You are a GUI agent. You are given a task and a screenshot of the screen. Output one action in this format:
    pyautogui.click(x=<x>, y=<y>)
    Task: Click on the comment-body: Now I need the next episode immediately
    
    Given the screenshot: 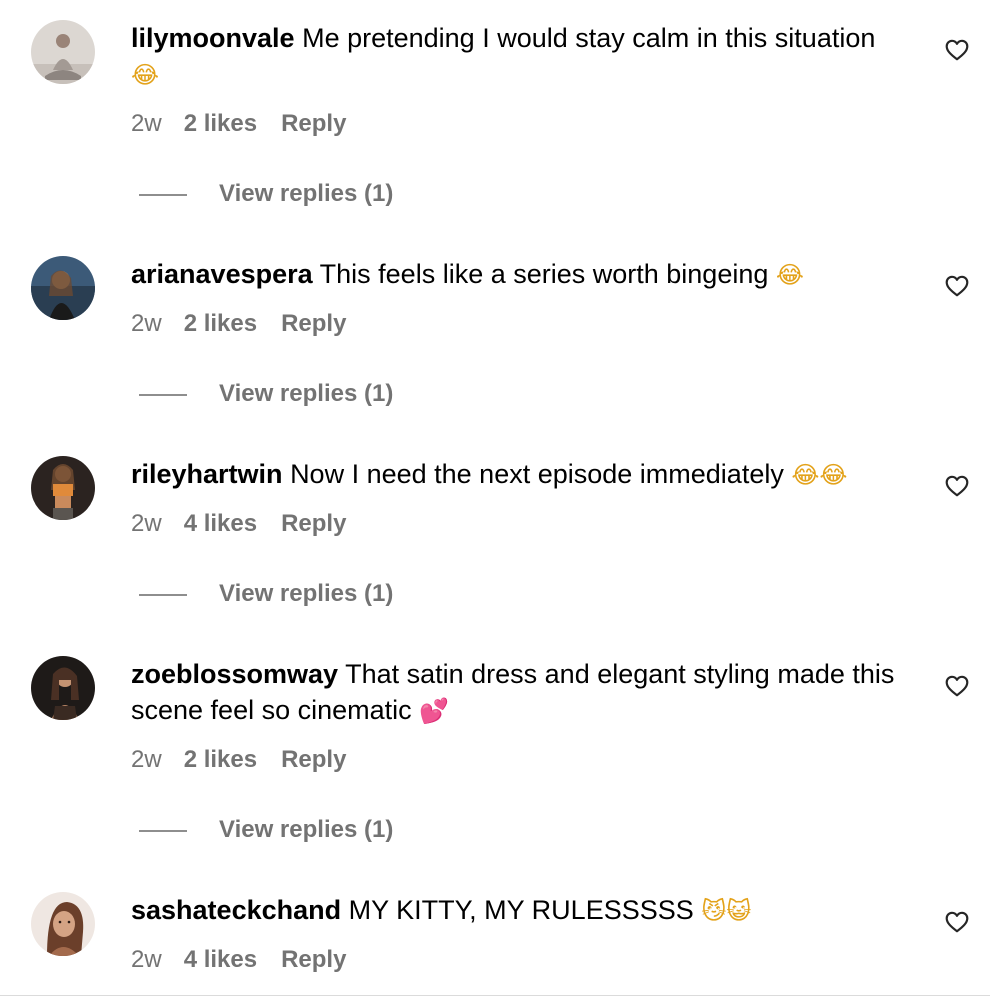 What is the action you would take?
    pyautogui.click(x=537, y=474)
    